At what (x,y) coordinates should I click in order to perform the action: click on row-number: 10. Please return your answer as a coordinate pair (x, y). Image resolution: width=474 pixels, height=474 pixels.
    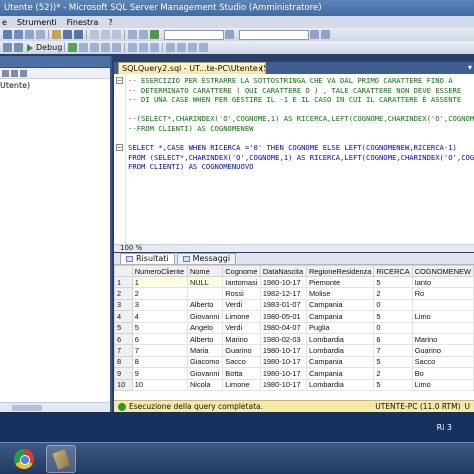
    Looking at the image, I should click on (123, 384).